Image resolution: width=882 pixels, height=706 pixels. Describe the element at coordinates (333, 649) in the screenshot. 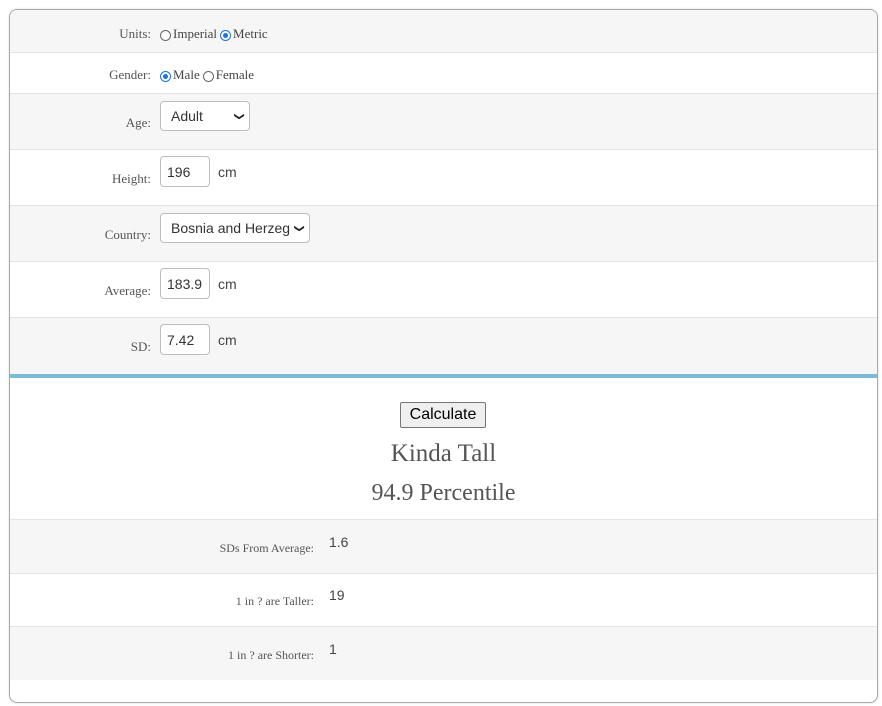

I see `stat-value-shorter: 1` at that location.